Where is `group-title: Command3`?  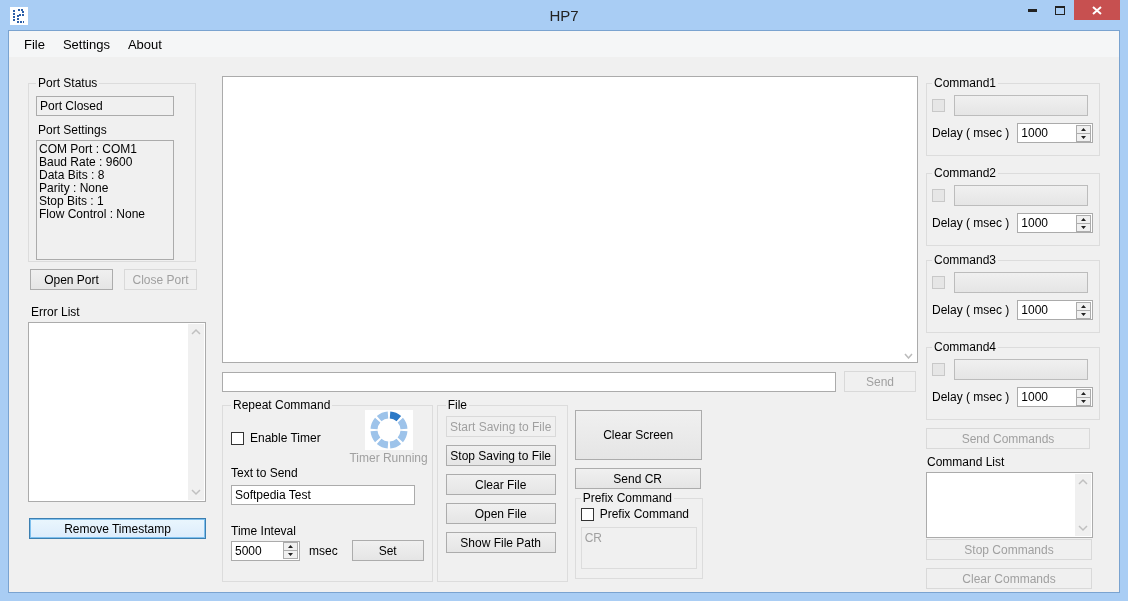 group-title: Command3 is located at coordinates (965, 260).